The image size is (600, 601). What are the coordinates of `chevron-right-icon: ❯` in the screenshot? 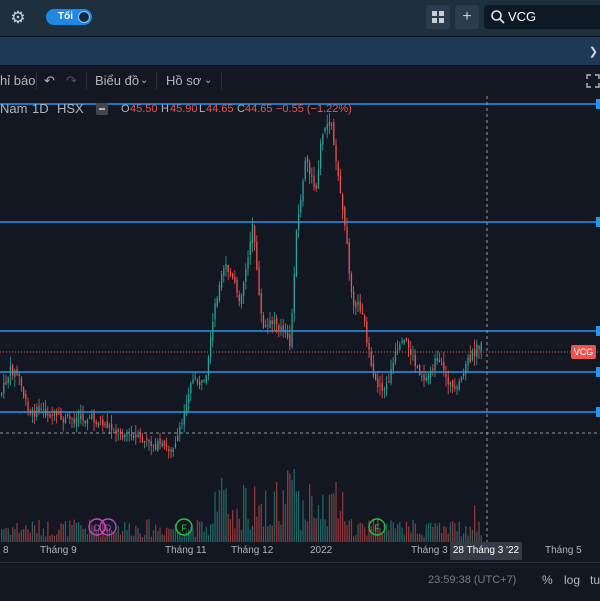 It's located at (593, 51).